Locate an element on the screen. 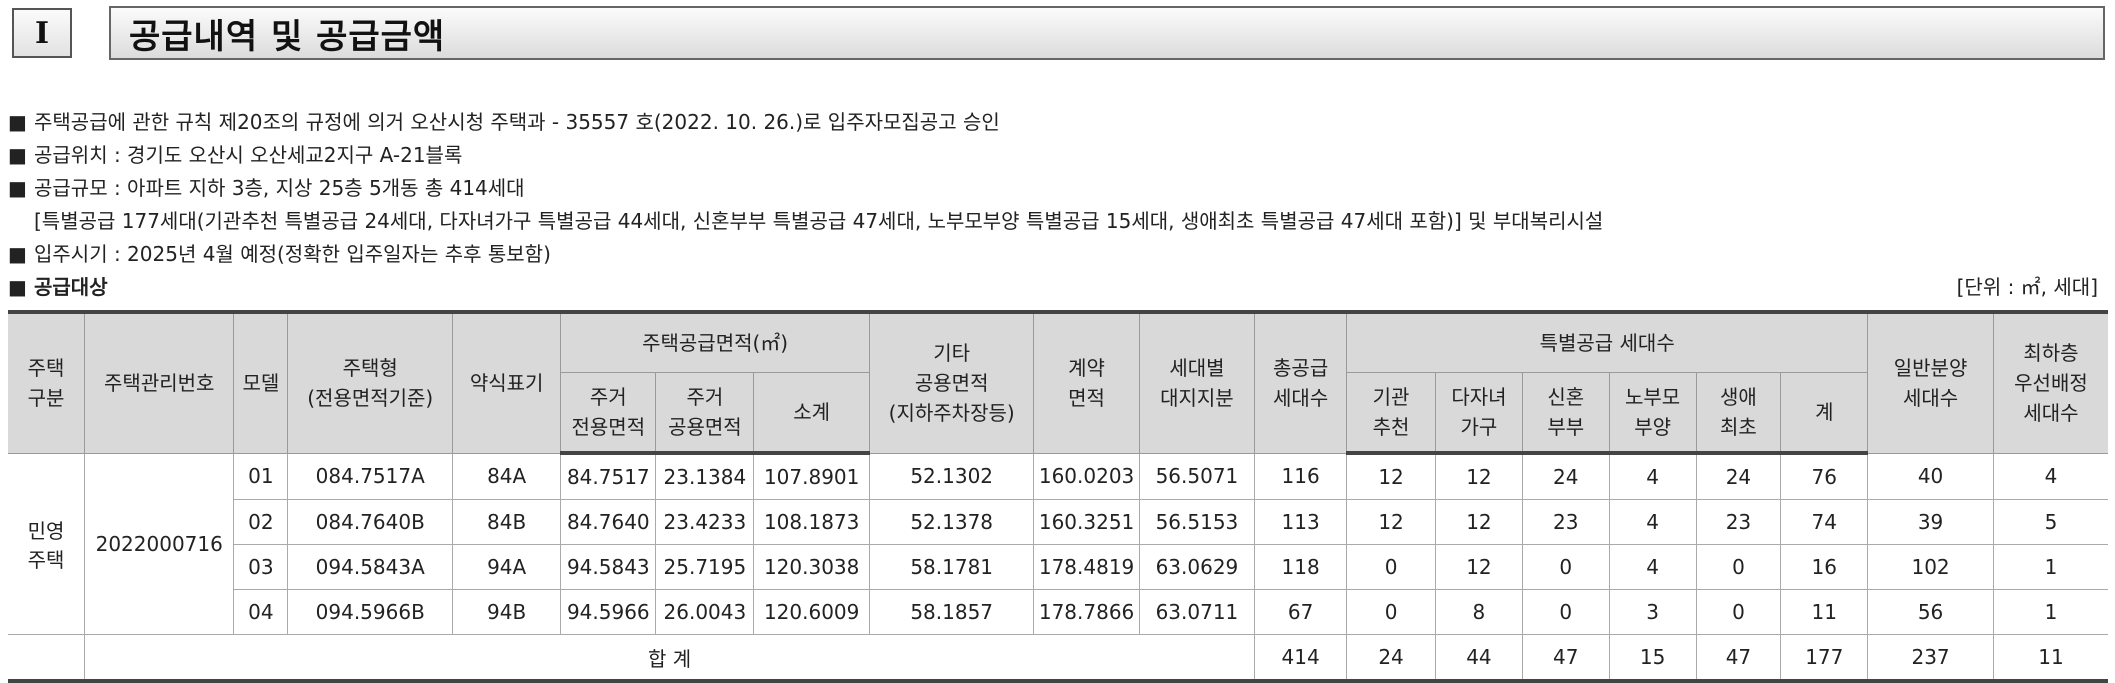  table-total-row: 합 계 414 24 44 47 15 47 177 237 11 is located at coordinates (1058, 658).